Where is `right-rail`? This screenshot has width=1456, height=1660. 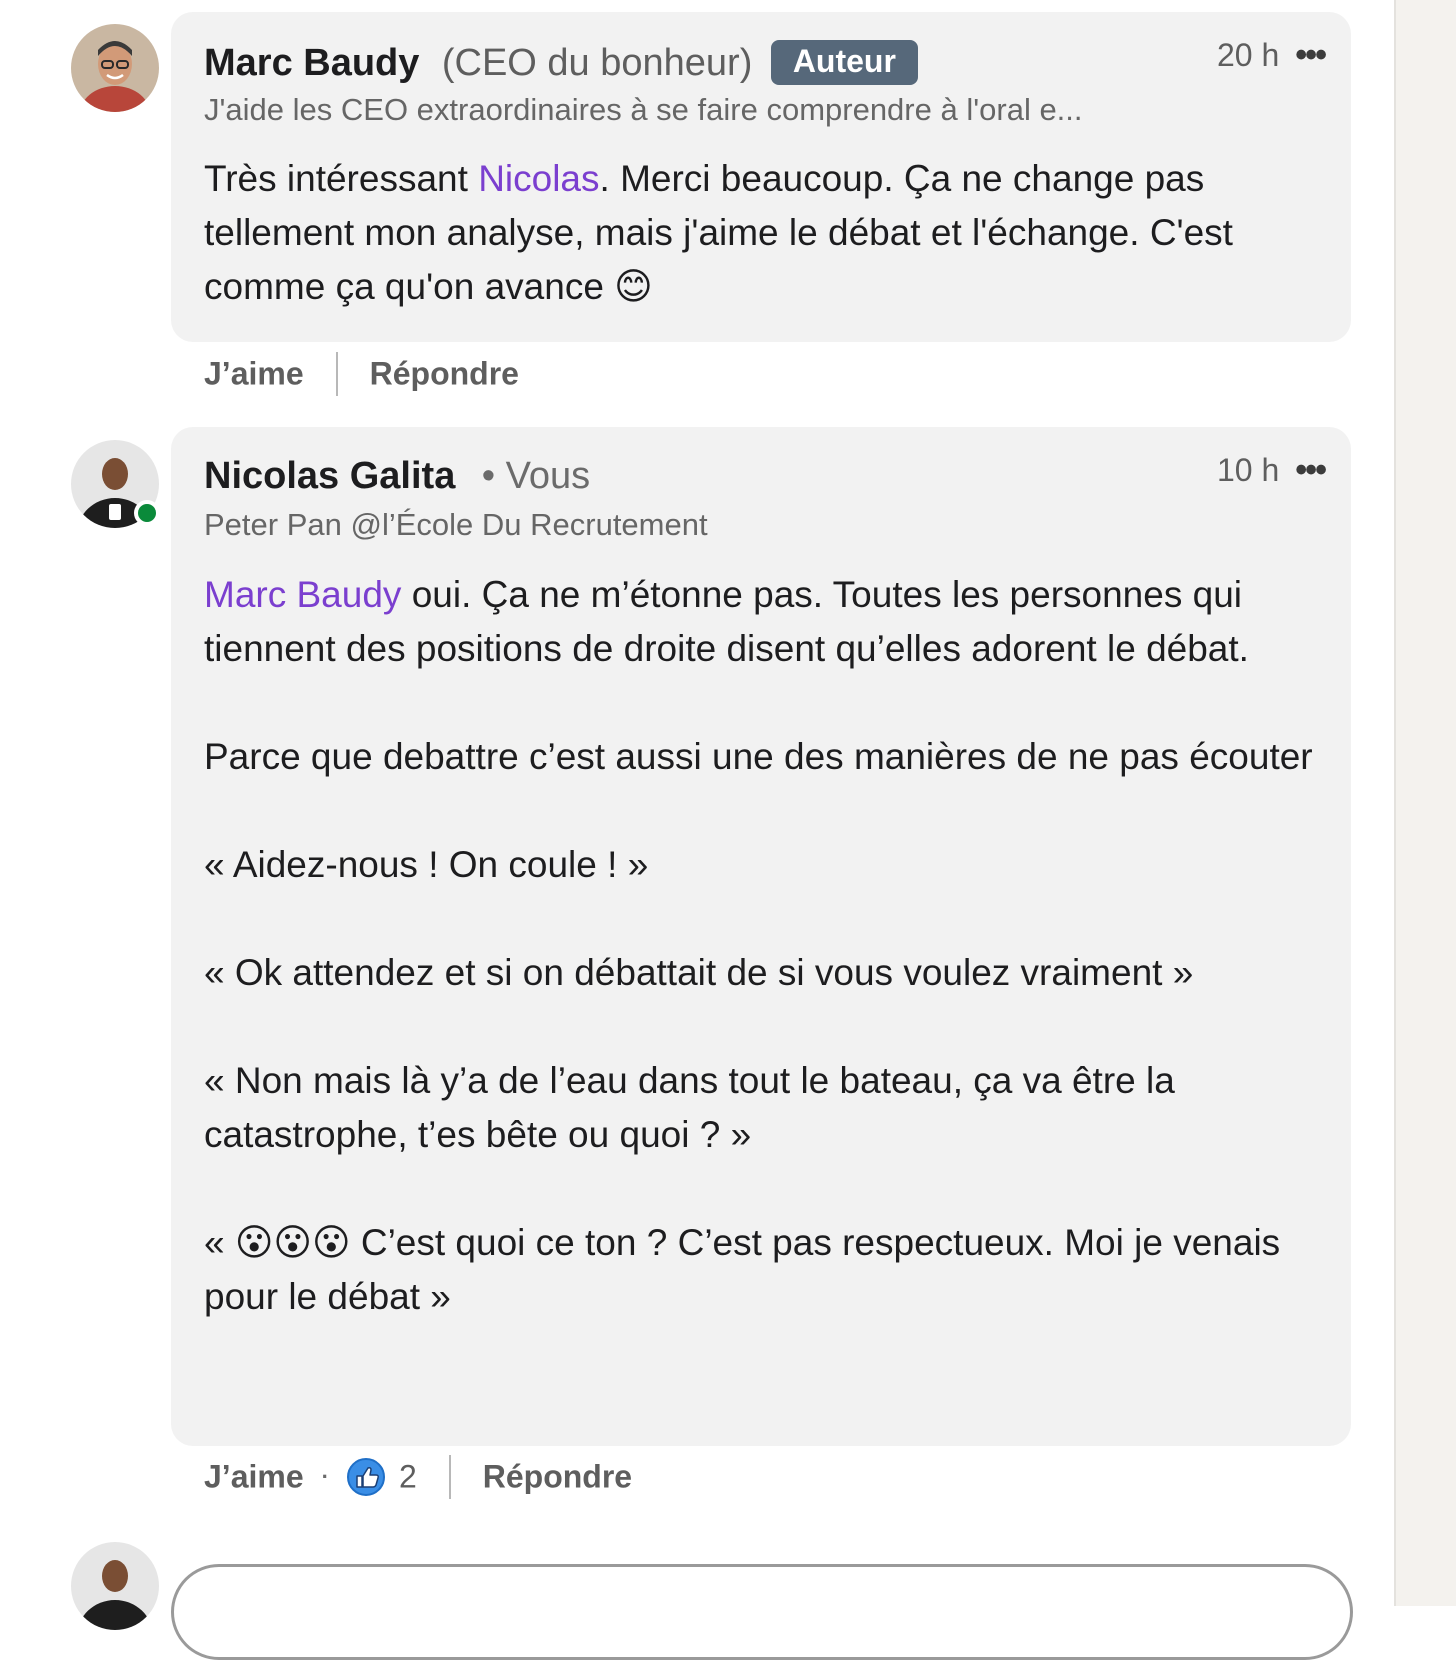 right-rail is located at coordinates (1425, 803).